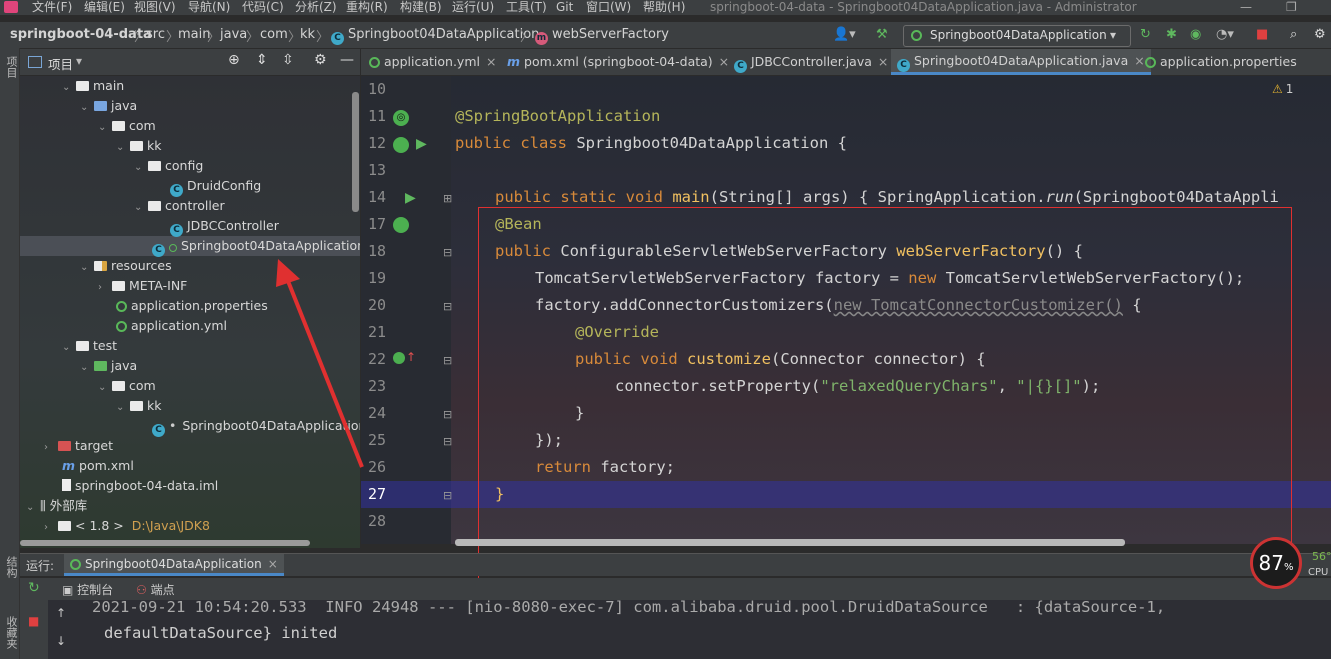  Describe the element at coordinates (155, 589) in the screenshot. I see `endpoints-tab: ⚇ 端点` at that location.